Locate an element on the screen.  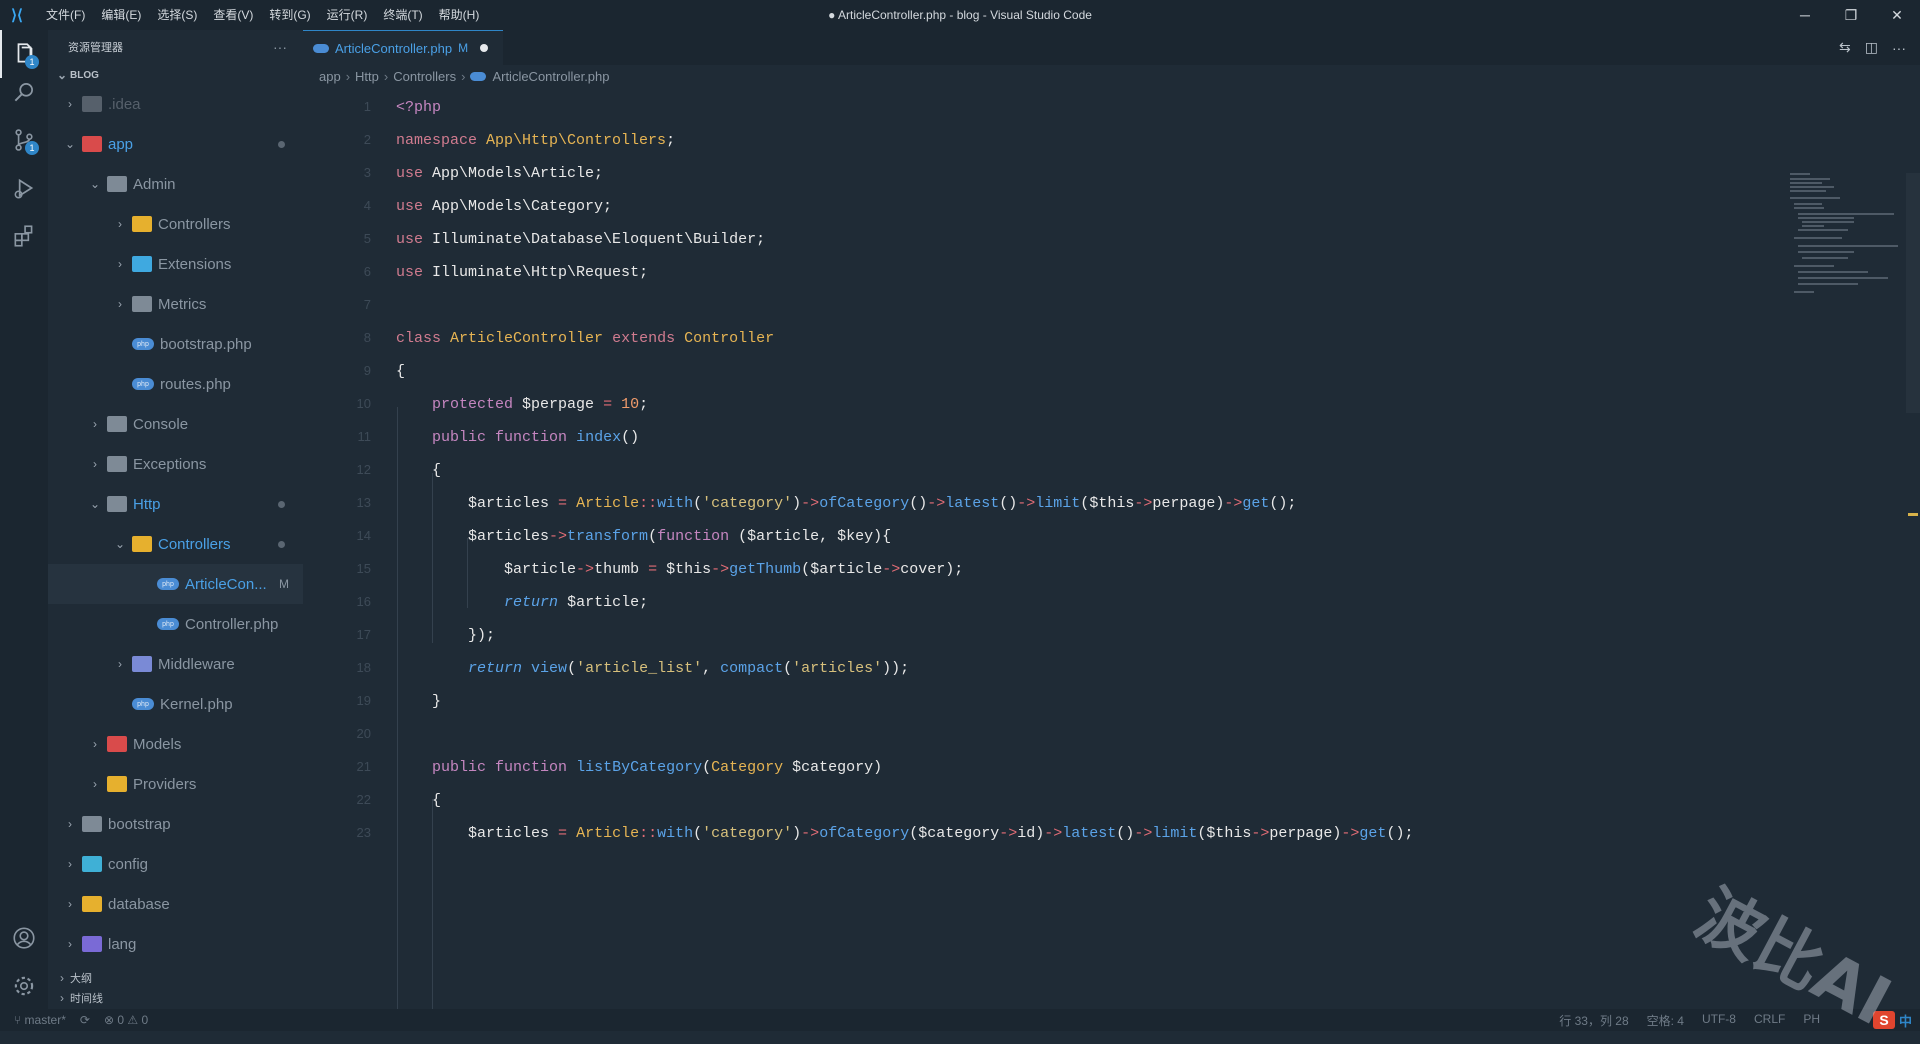
sync-icon: ⟳ is located at coordinates (85, 1020).